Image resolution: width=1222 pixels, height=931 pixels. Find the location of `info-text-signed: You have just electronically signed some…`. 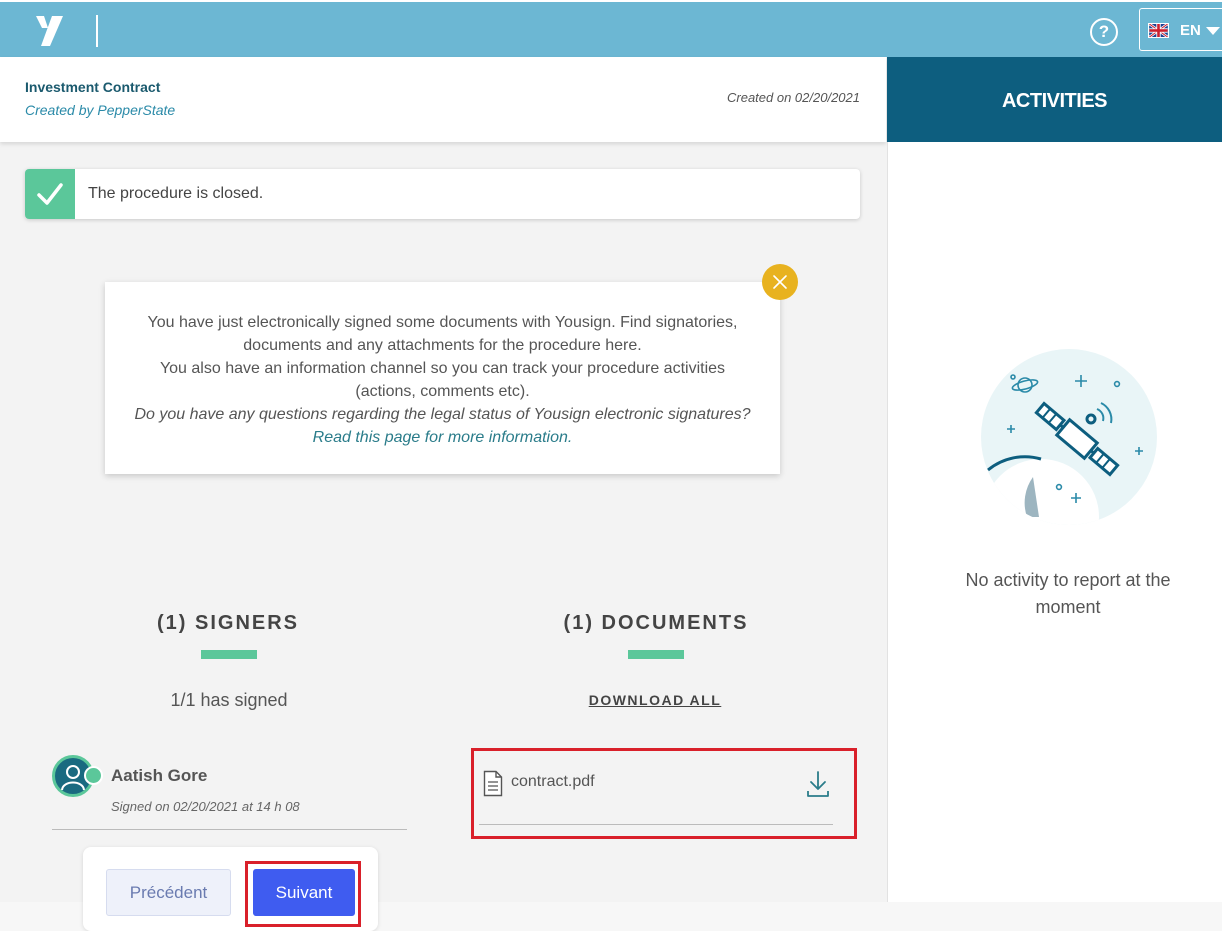

info-text-signed: You have just electronically signed some… is located at coordinates (442, 334).